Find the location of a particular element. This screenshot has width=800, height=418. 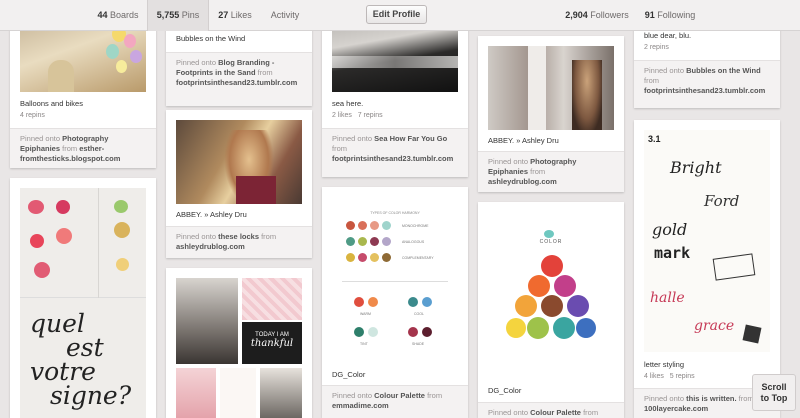

tab-activity: Activity is located at coordinates (285, 15).